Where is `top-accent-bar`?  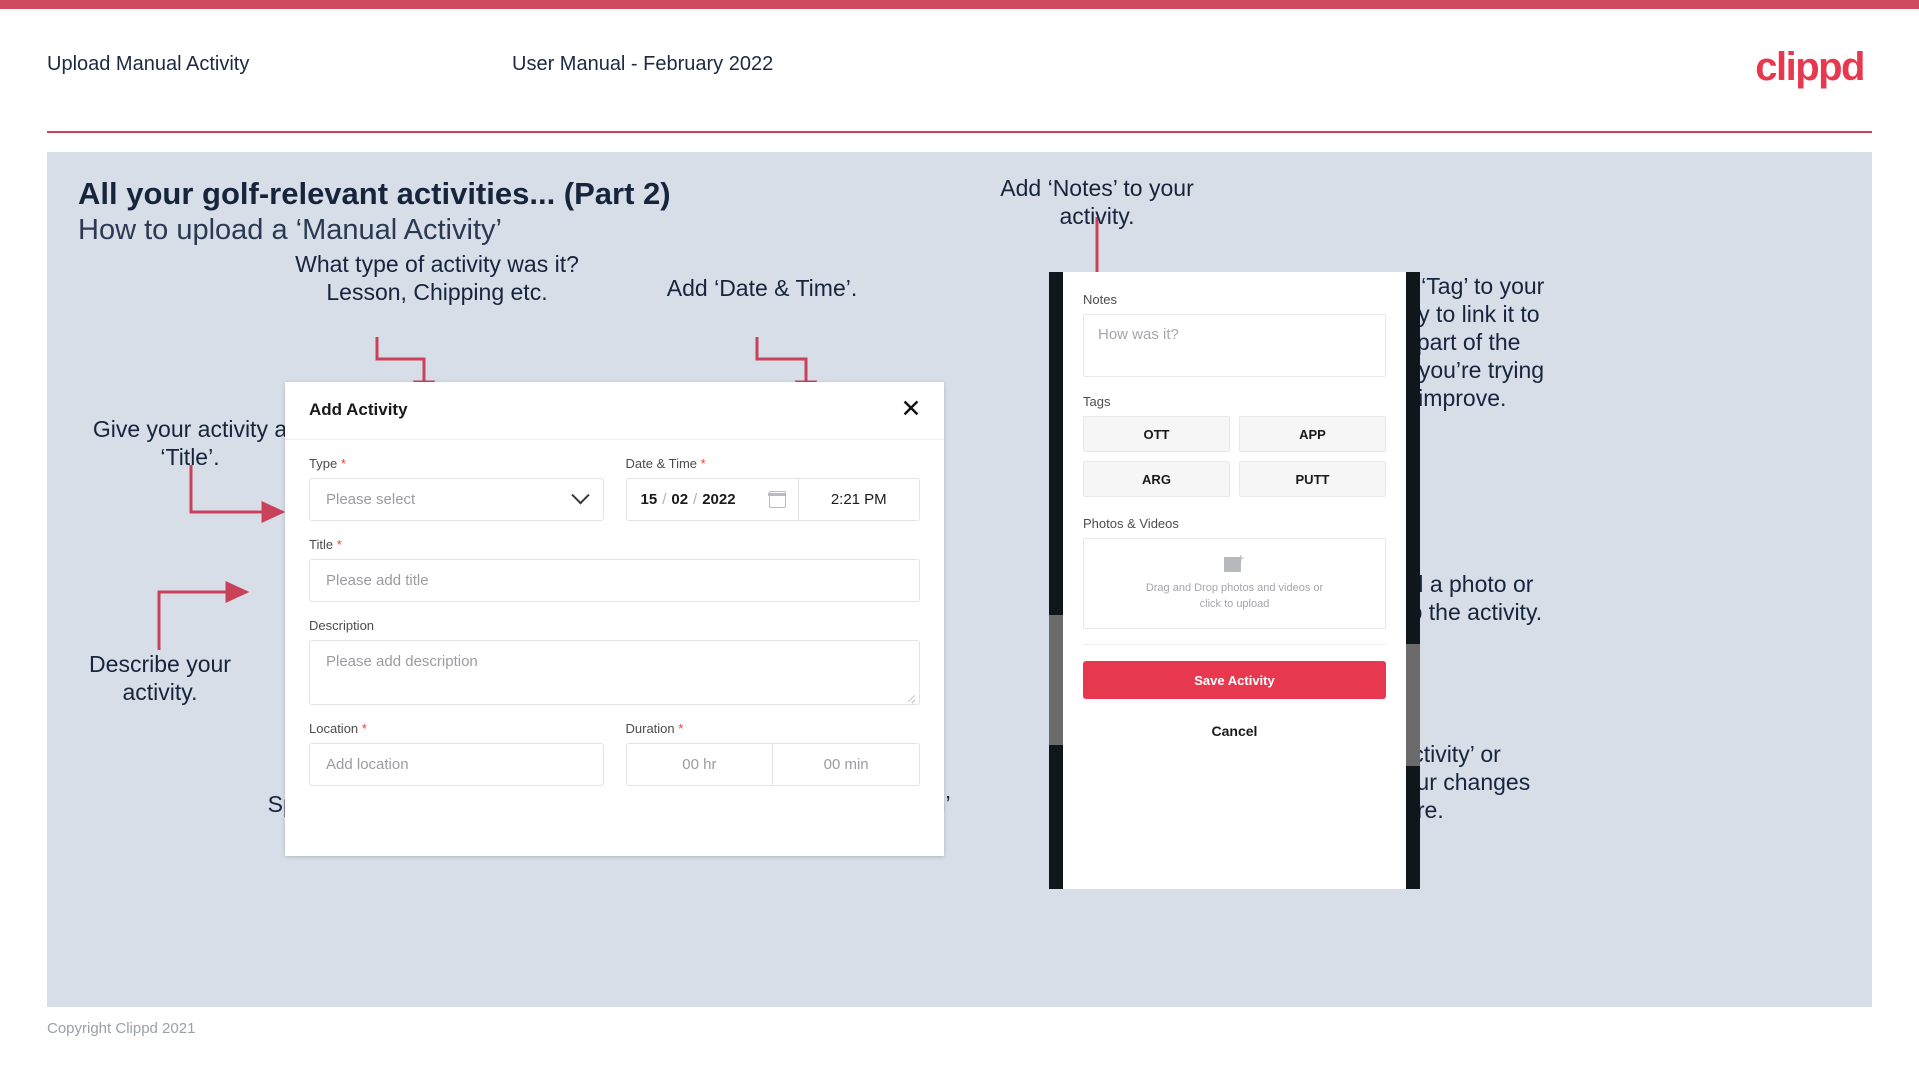 top-accent-bar is located at coordinates (959, 4).